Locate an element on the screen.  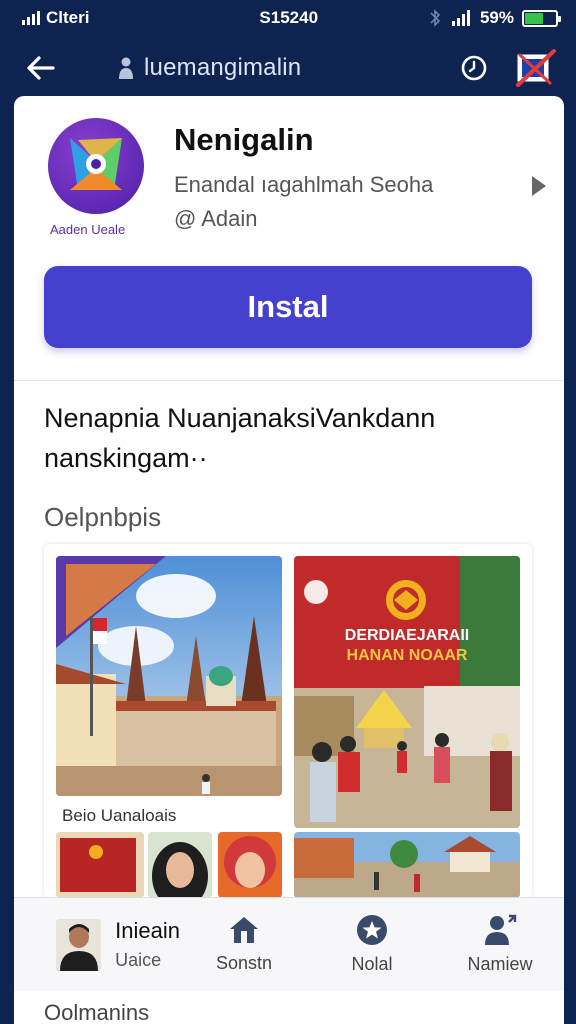
screenshot-caption: Beio Uanaloais is located at coordinates (119, 815).